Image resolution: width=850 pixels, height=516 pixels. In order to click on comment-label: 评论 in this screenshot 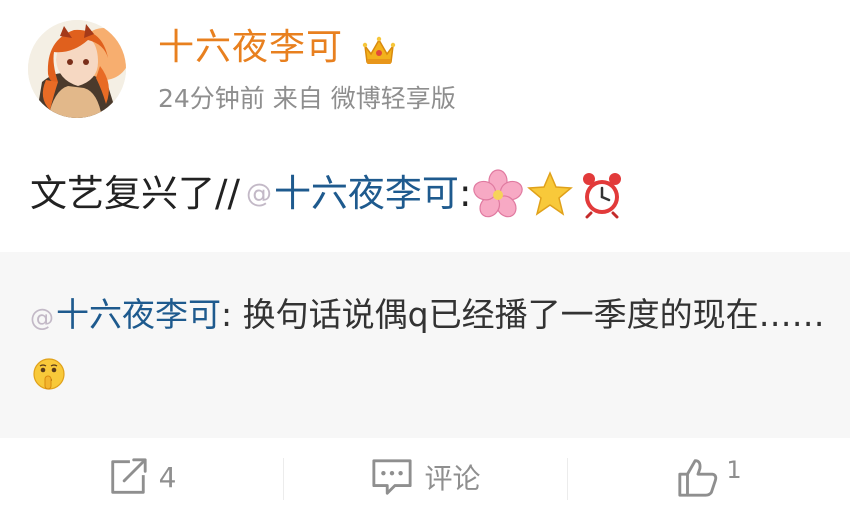, I will do `click(452, 478)`.